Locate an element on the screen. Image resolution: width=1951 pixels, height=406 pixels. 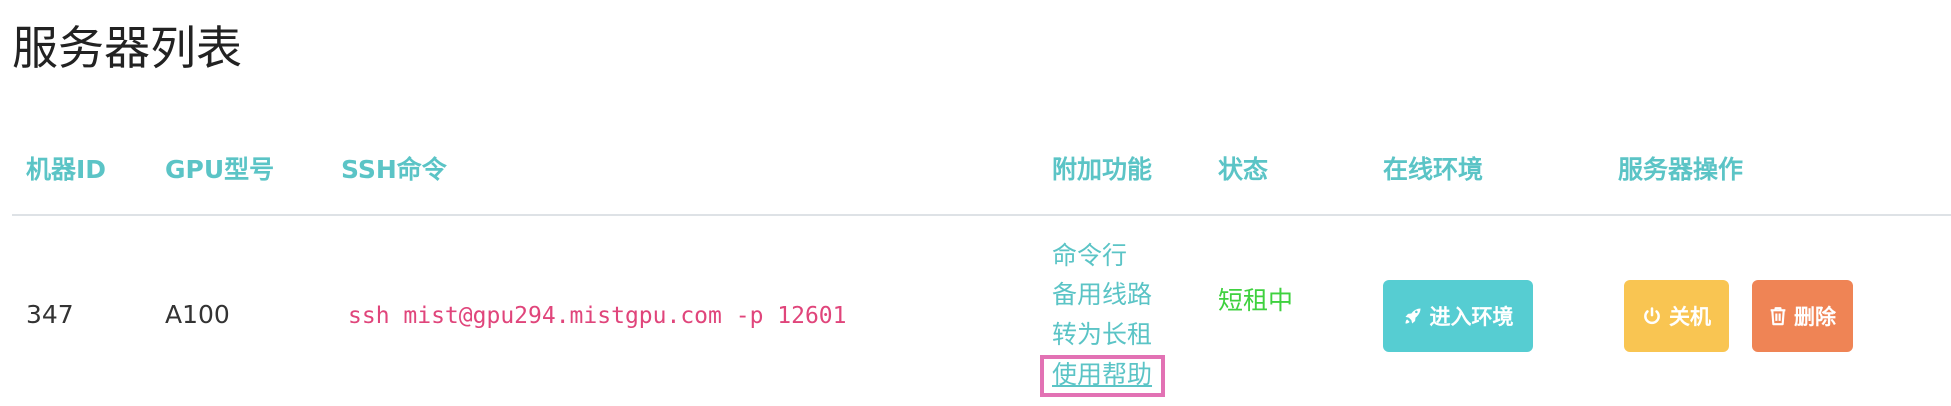
ssh-command-cell: ssh mist@gpu294.mistgpu.com -p 12601 is located at coordinates (597, 316).